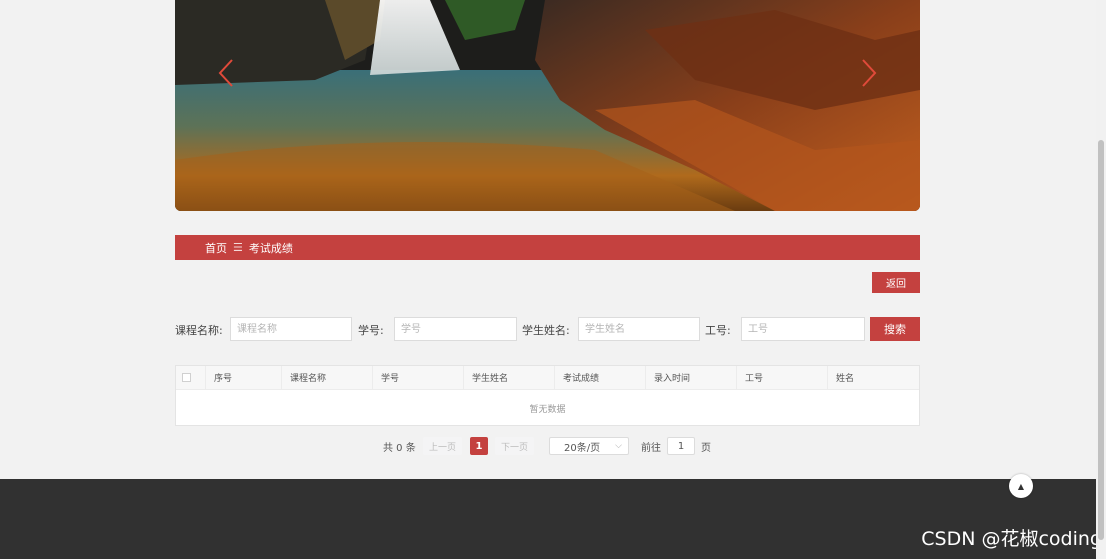 This screenshot has height=559, width=1106. I want to click on filter-bar: 课程名称: 学号: 学生姓名: 工号: 搜索, so click(547, 329).